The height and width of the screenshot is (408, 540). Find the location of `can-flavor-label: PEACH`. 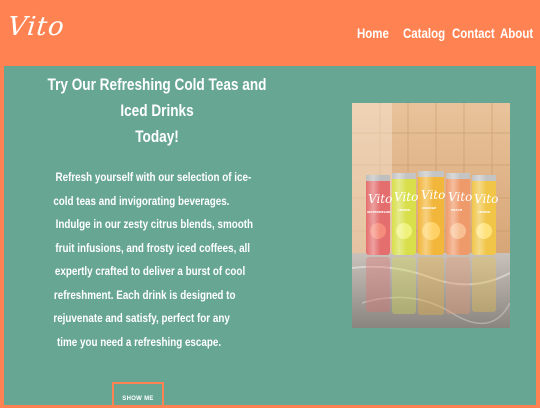

can-flavor-label: PEACH is located at coordinates (457, 210).